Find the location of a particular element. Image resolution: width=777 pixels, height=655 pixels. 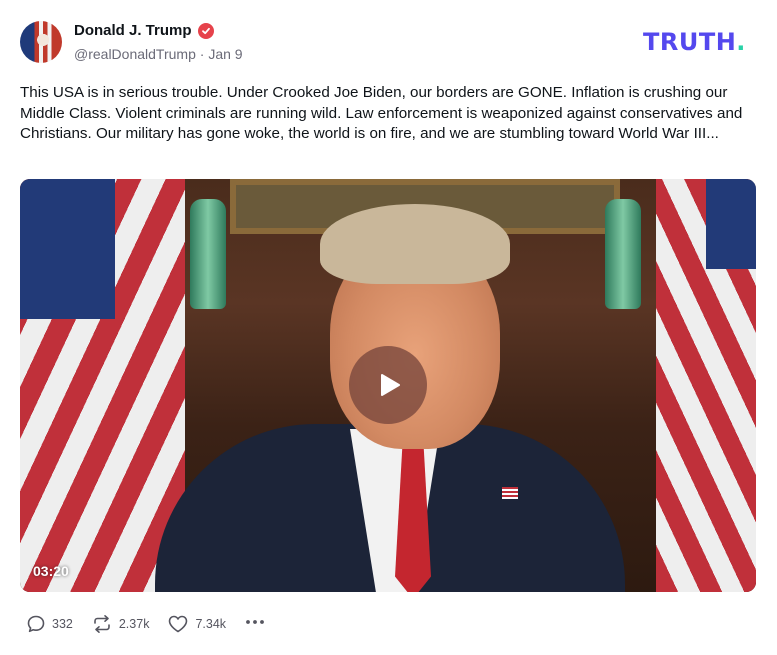

left-flag is located at coordinates (102, 385).